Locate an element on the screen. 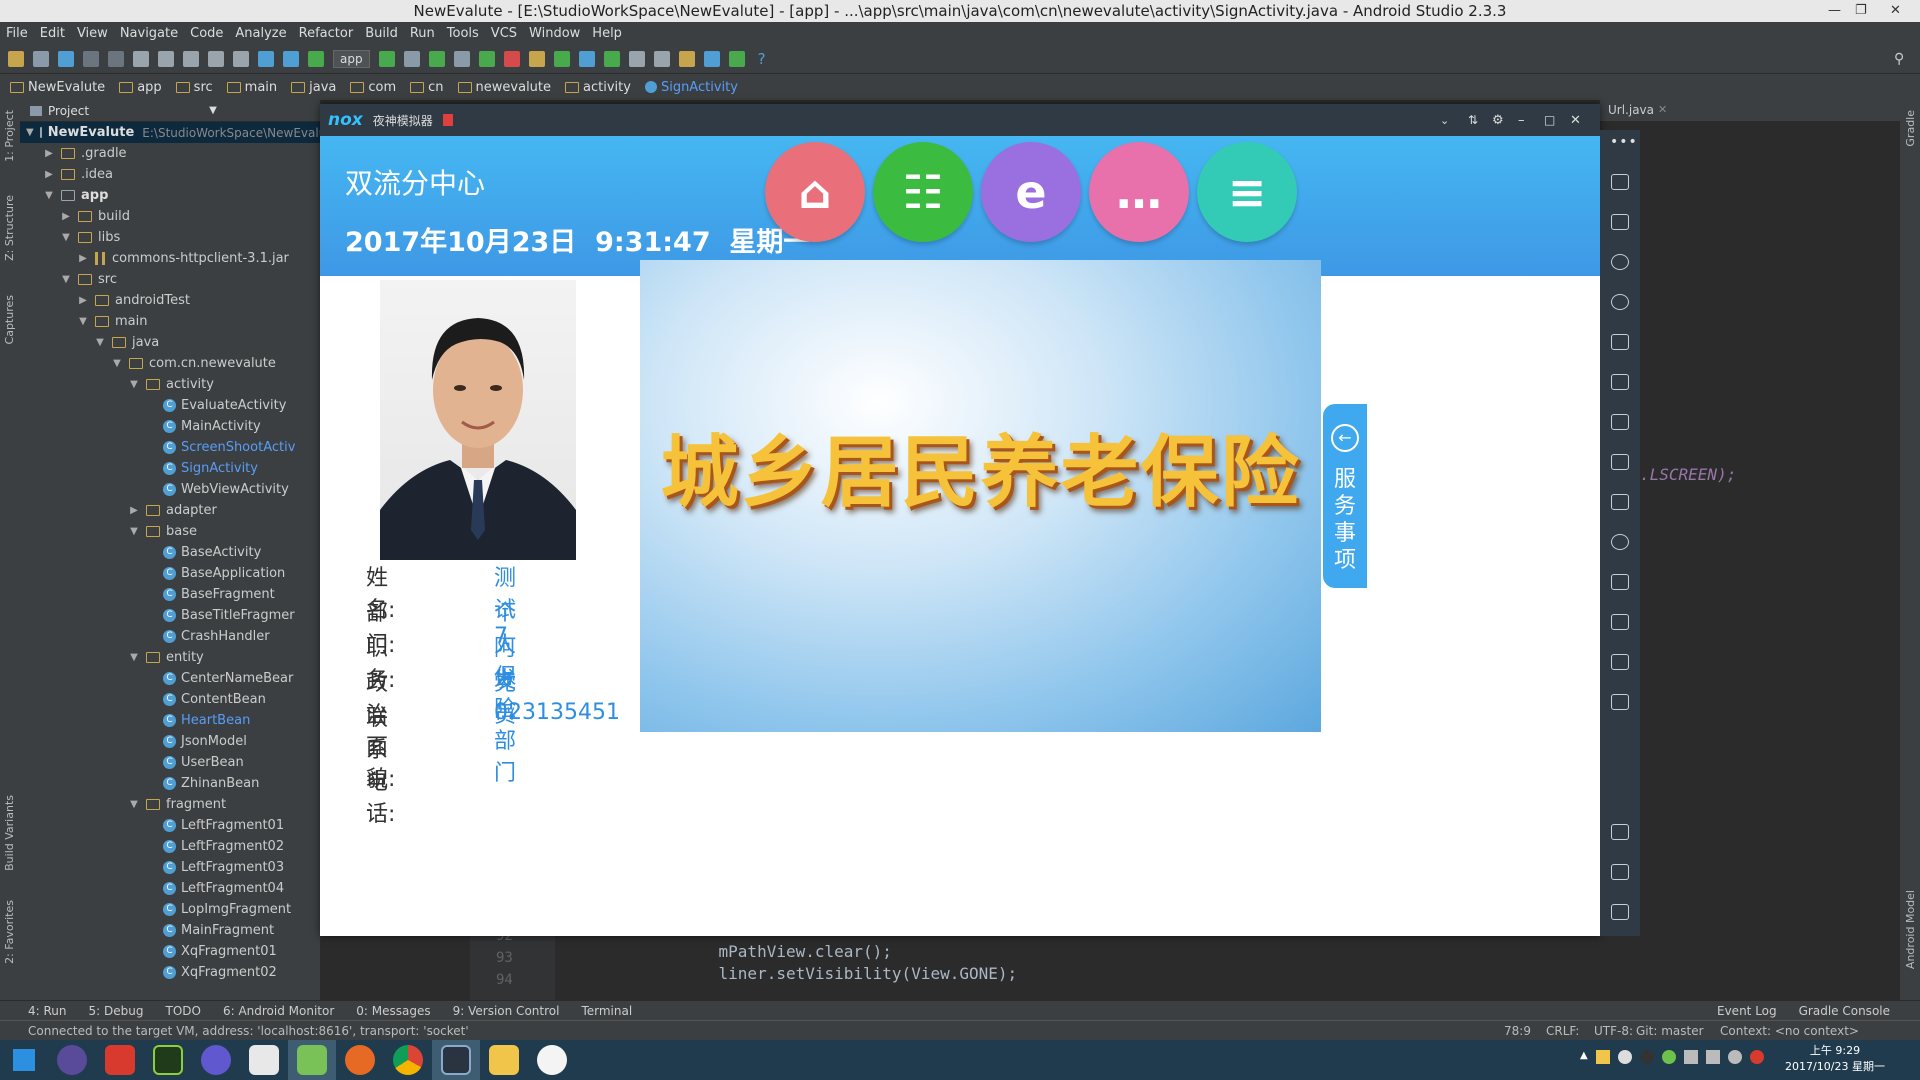  tree-class-item: C LeftFragment04 is located at coordinates (170, 888).